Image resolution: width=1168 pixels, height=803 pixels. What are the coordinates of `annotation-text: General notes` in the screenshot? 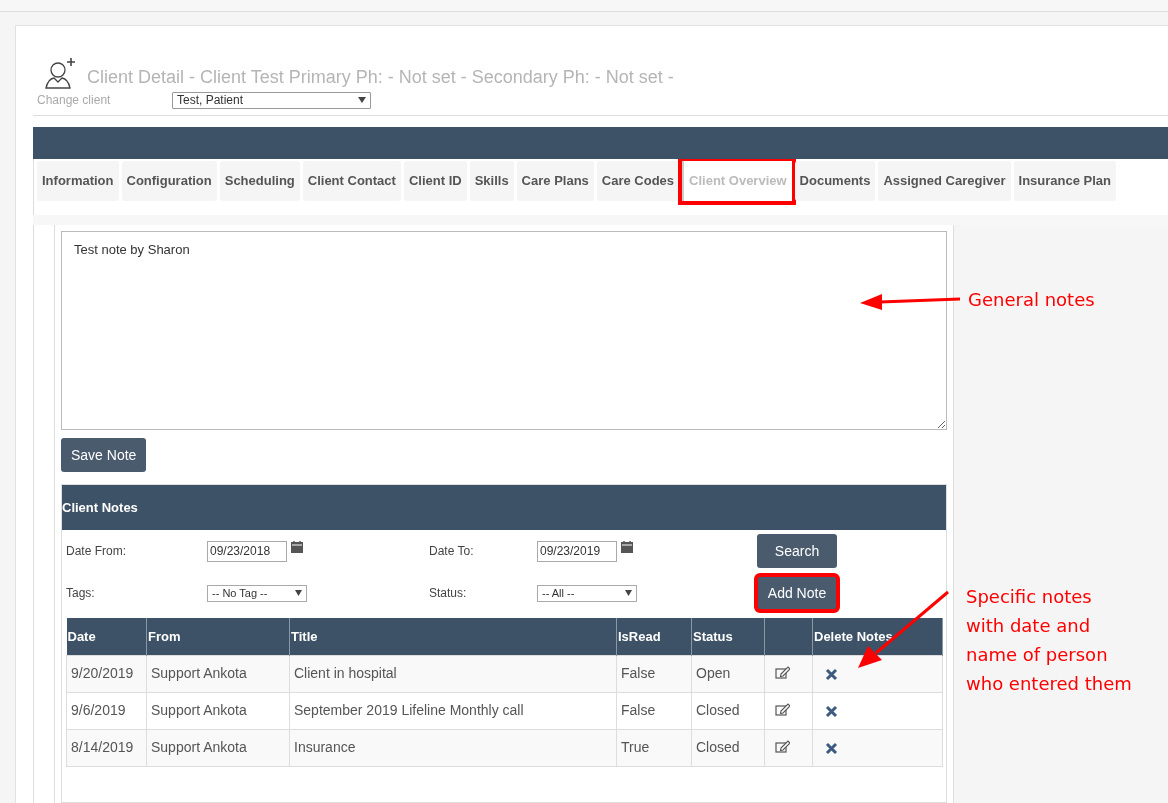 It's located at (1031, 300).